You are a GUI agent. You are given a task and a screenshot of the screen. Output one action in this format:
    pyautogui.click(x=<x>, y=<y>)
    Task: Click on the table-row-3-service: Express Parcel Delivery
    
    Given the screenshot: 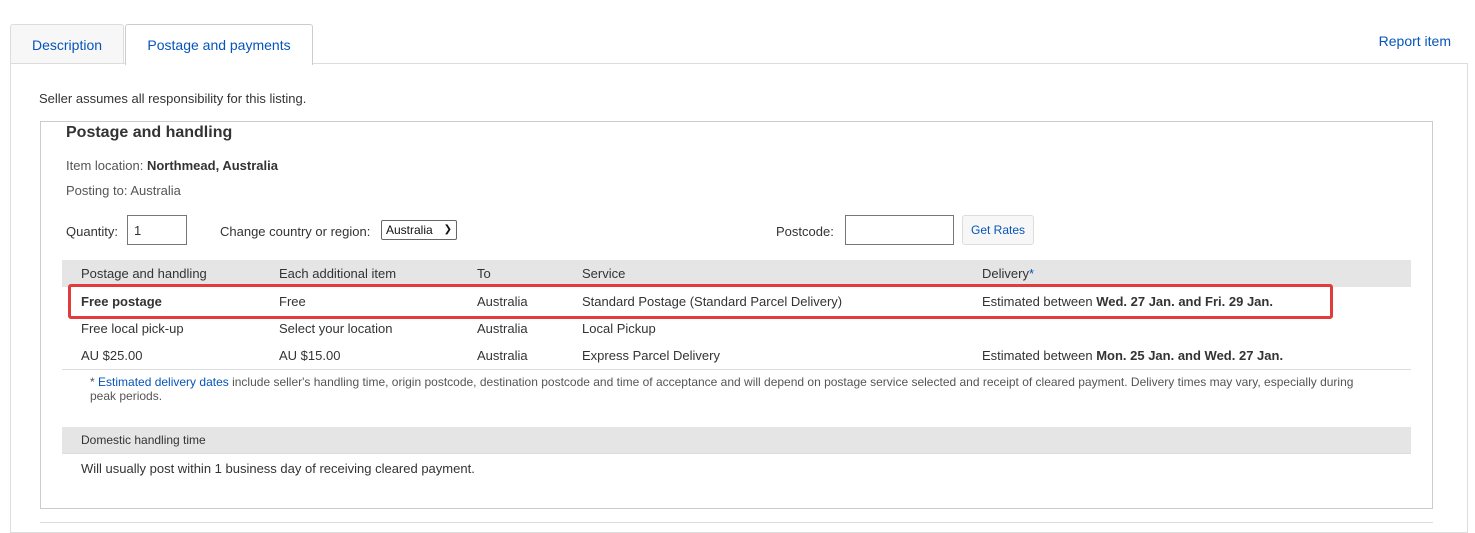 What is the action you would take?
    pyautogui.click(x=651, y=355)
    